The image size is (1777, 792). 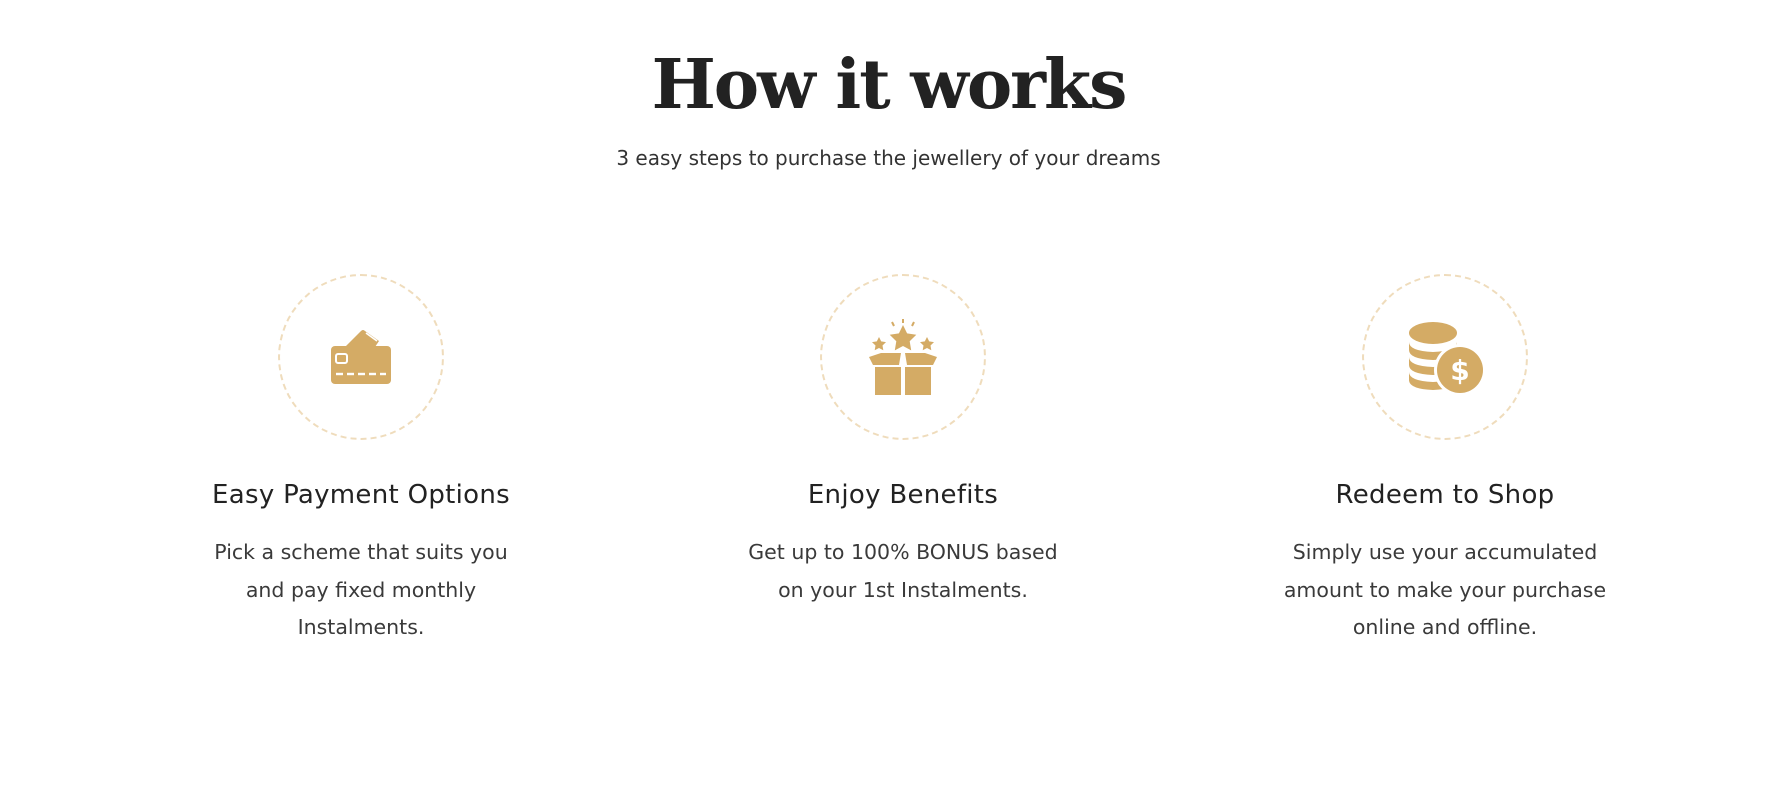 I want to click on coins-dollar-icon: $, so click(x=1445, y=357).